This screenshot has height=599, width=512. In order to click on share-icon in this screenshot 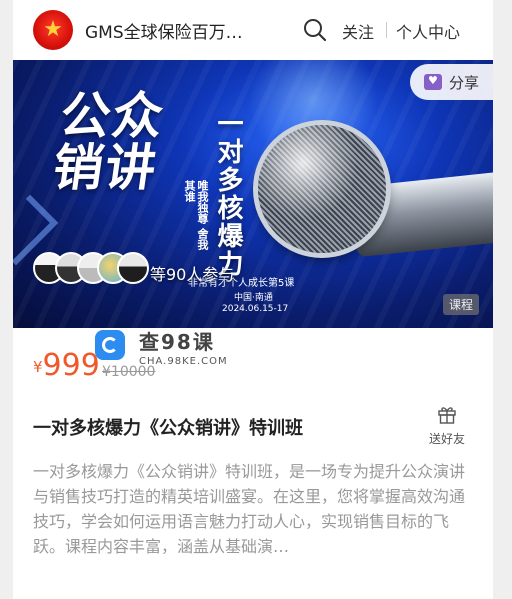, I will do `click(433, 82)`.